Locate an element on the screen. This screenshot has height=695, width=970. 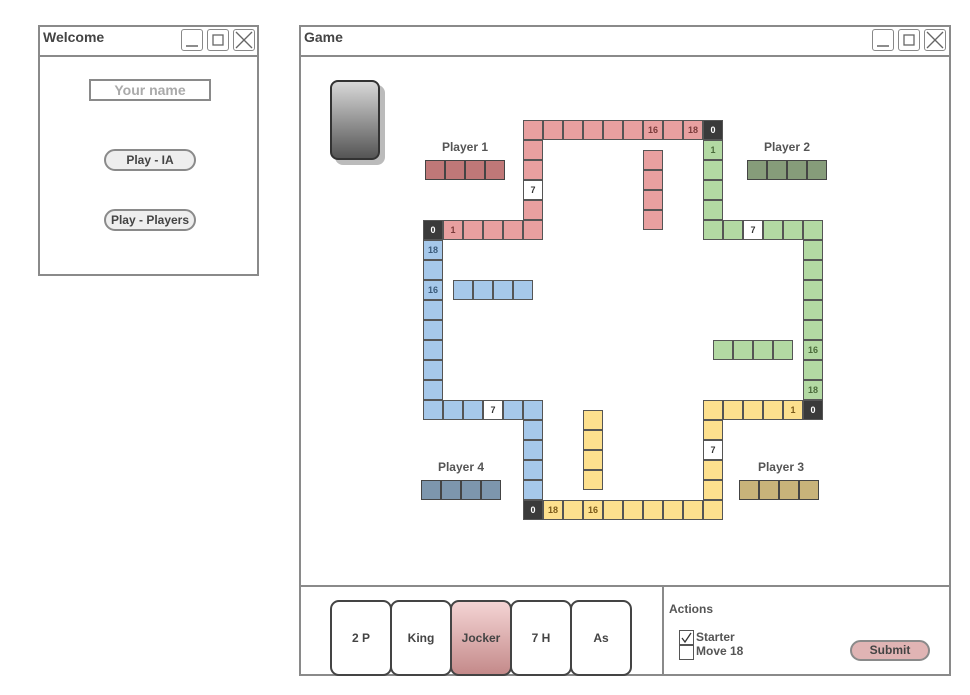
play-ia-button: Play - IA is located at coordinates (150, 160).